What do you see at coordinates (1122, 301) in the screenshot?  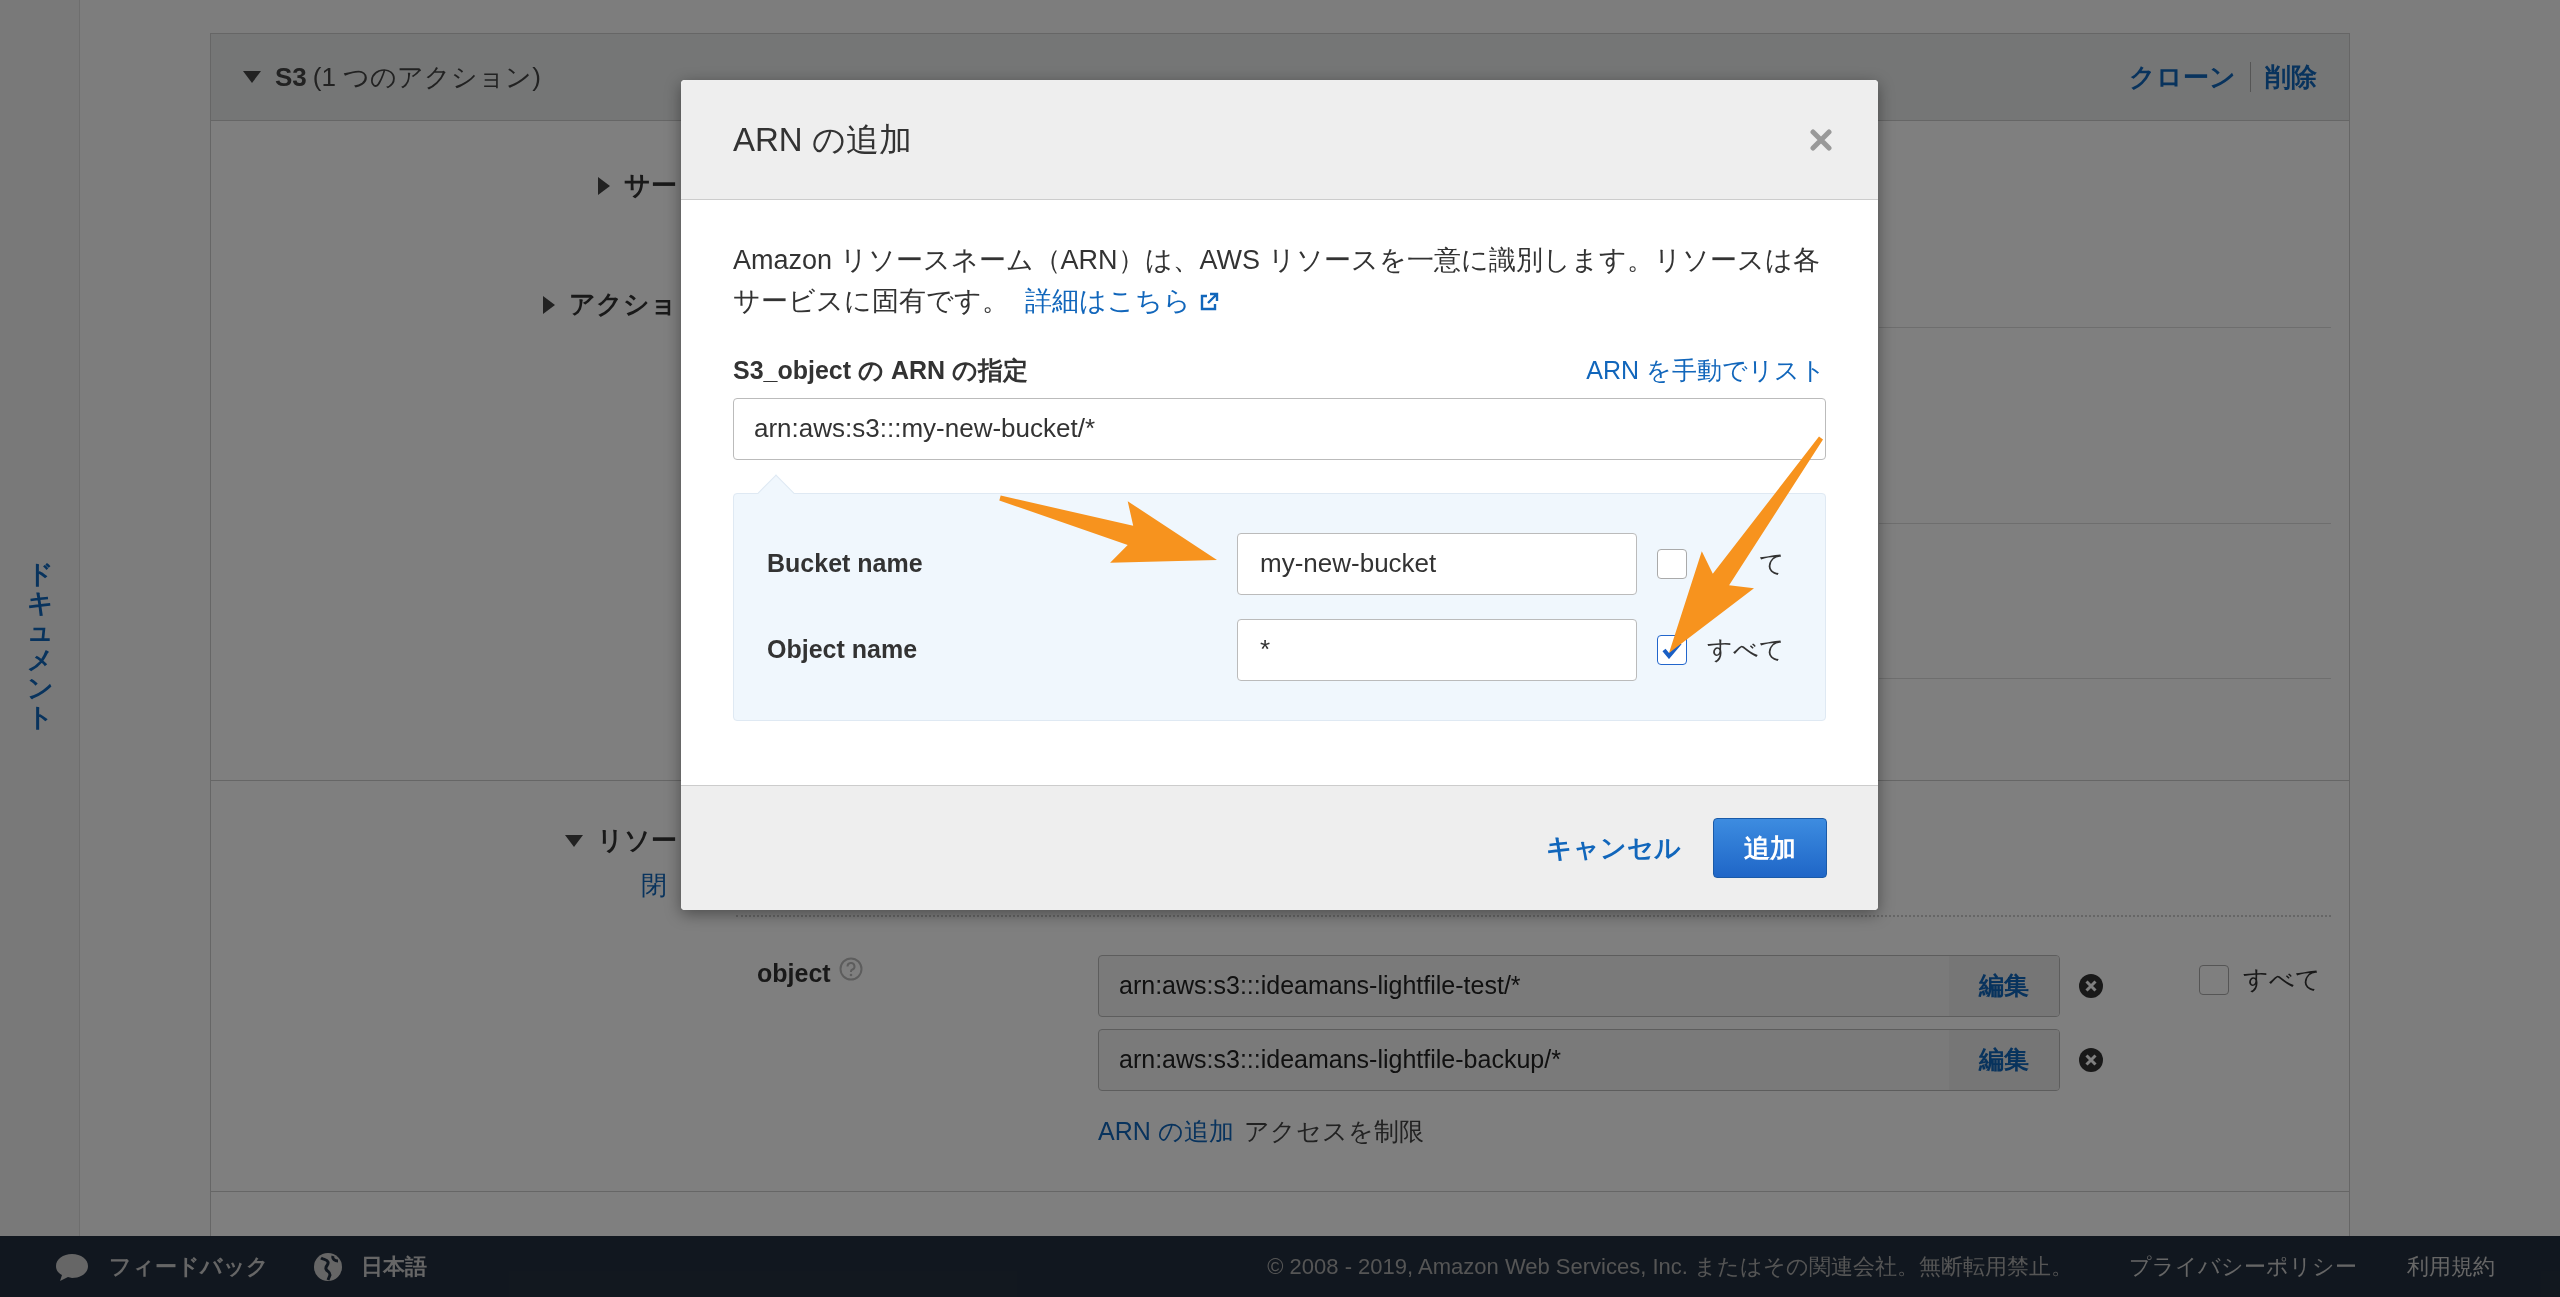 I see `learn-more-link: 詳細はこちら` at bounding box center [1122, 301].